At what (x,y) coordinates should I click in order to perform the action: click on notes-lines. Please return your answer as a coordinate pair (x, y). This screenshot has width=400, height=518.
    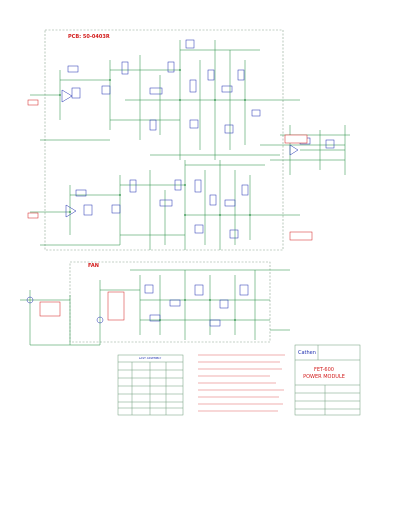
    Looking at the image, I should click on (241, 383).